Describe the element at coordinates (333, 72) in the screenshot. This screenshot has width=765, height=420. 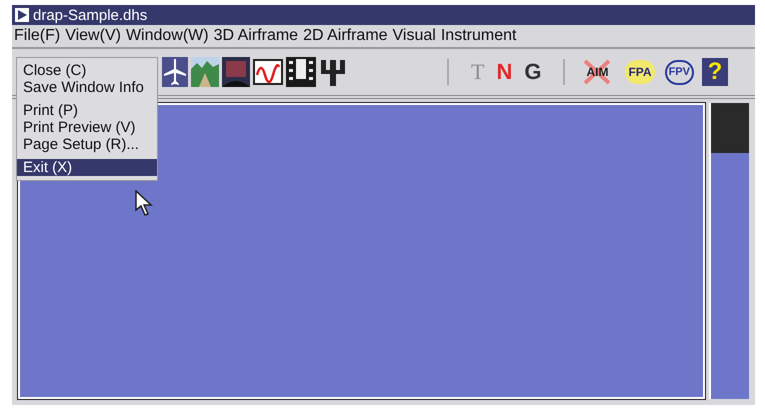
I see `yoke-icon` at that location.